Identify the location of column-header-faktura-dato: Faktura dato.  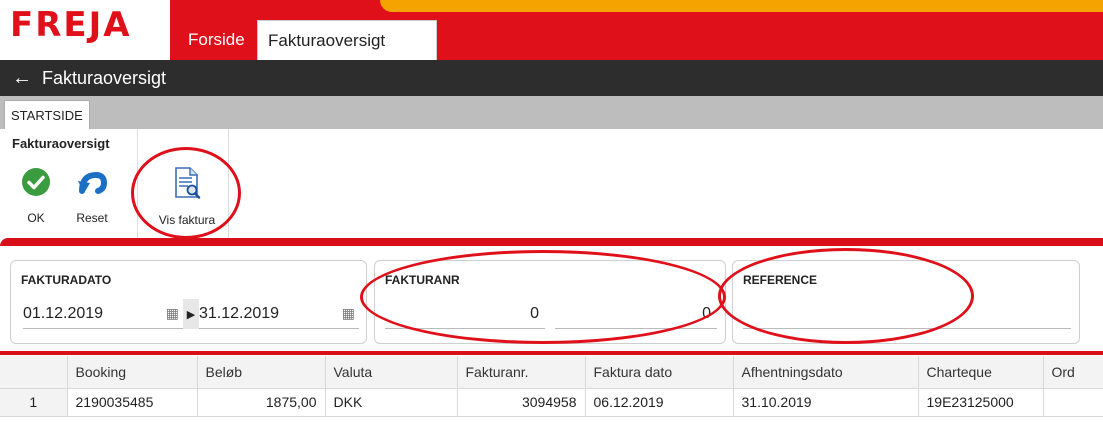
(659, 372).